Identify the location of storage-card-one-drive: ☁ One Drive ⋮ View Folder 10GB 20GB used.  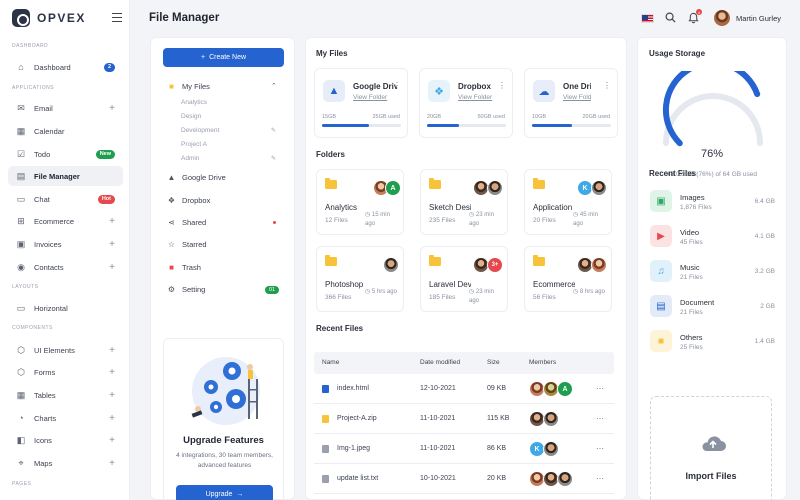
(571, 103).